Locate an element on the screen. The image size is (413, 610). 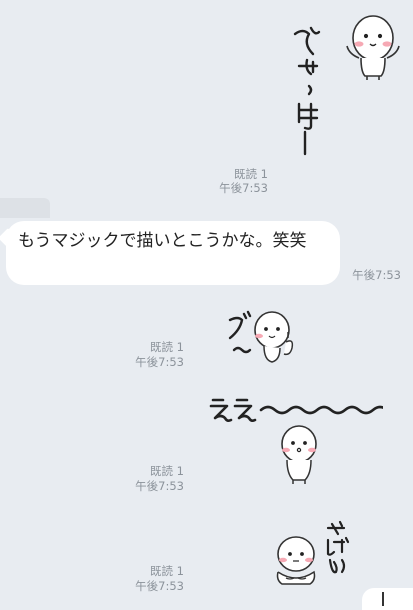
sticker-ee is located at coordinates (298, 442).